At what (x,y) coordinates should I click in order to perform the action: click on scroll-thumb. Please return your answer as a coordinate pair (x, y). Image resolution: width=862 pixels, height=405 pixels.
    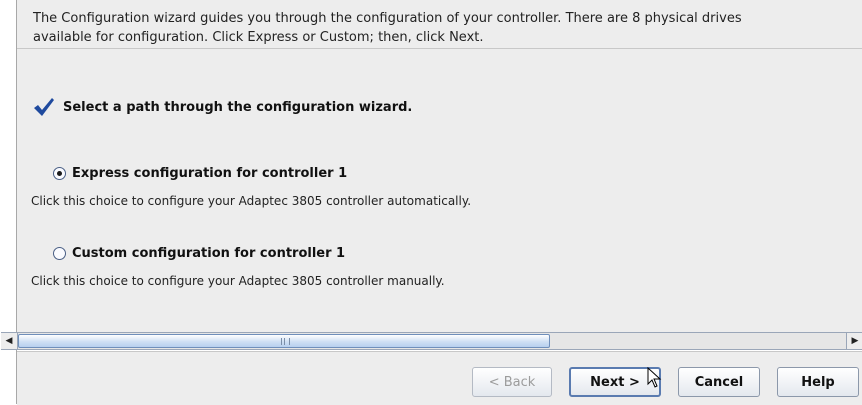
    Looking at the image, I should click on (284, 341).